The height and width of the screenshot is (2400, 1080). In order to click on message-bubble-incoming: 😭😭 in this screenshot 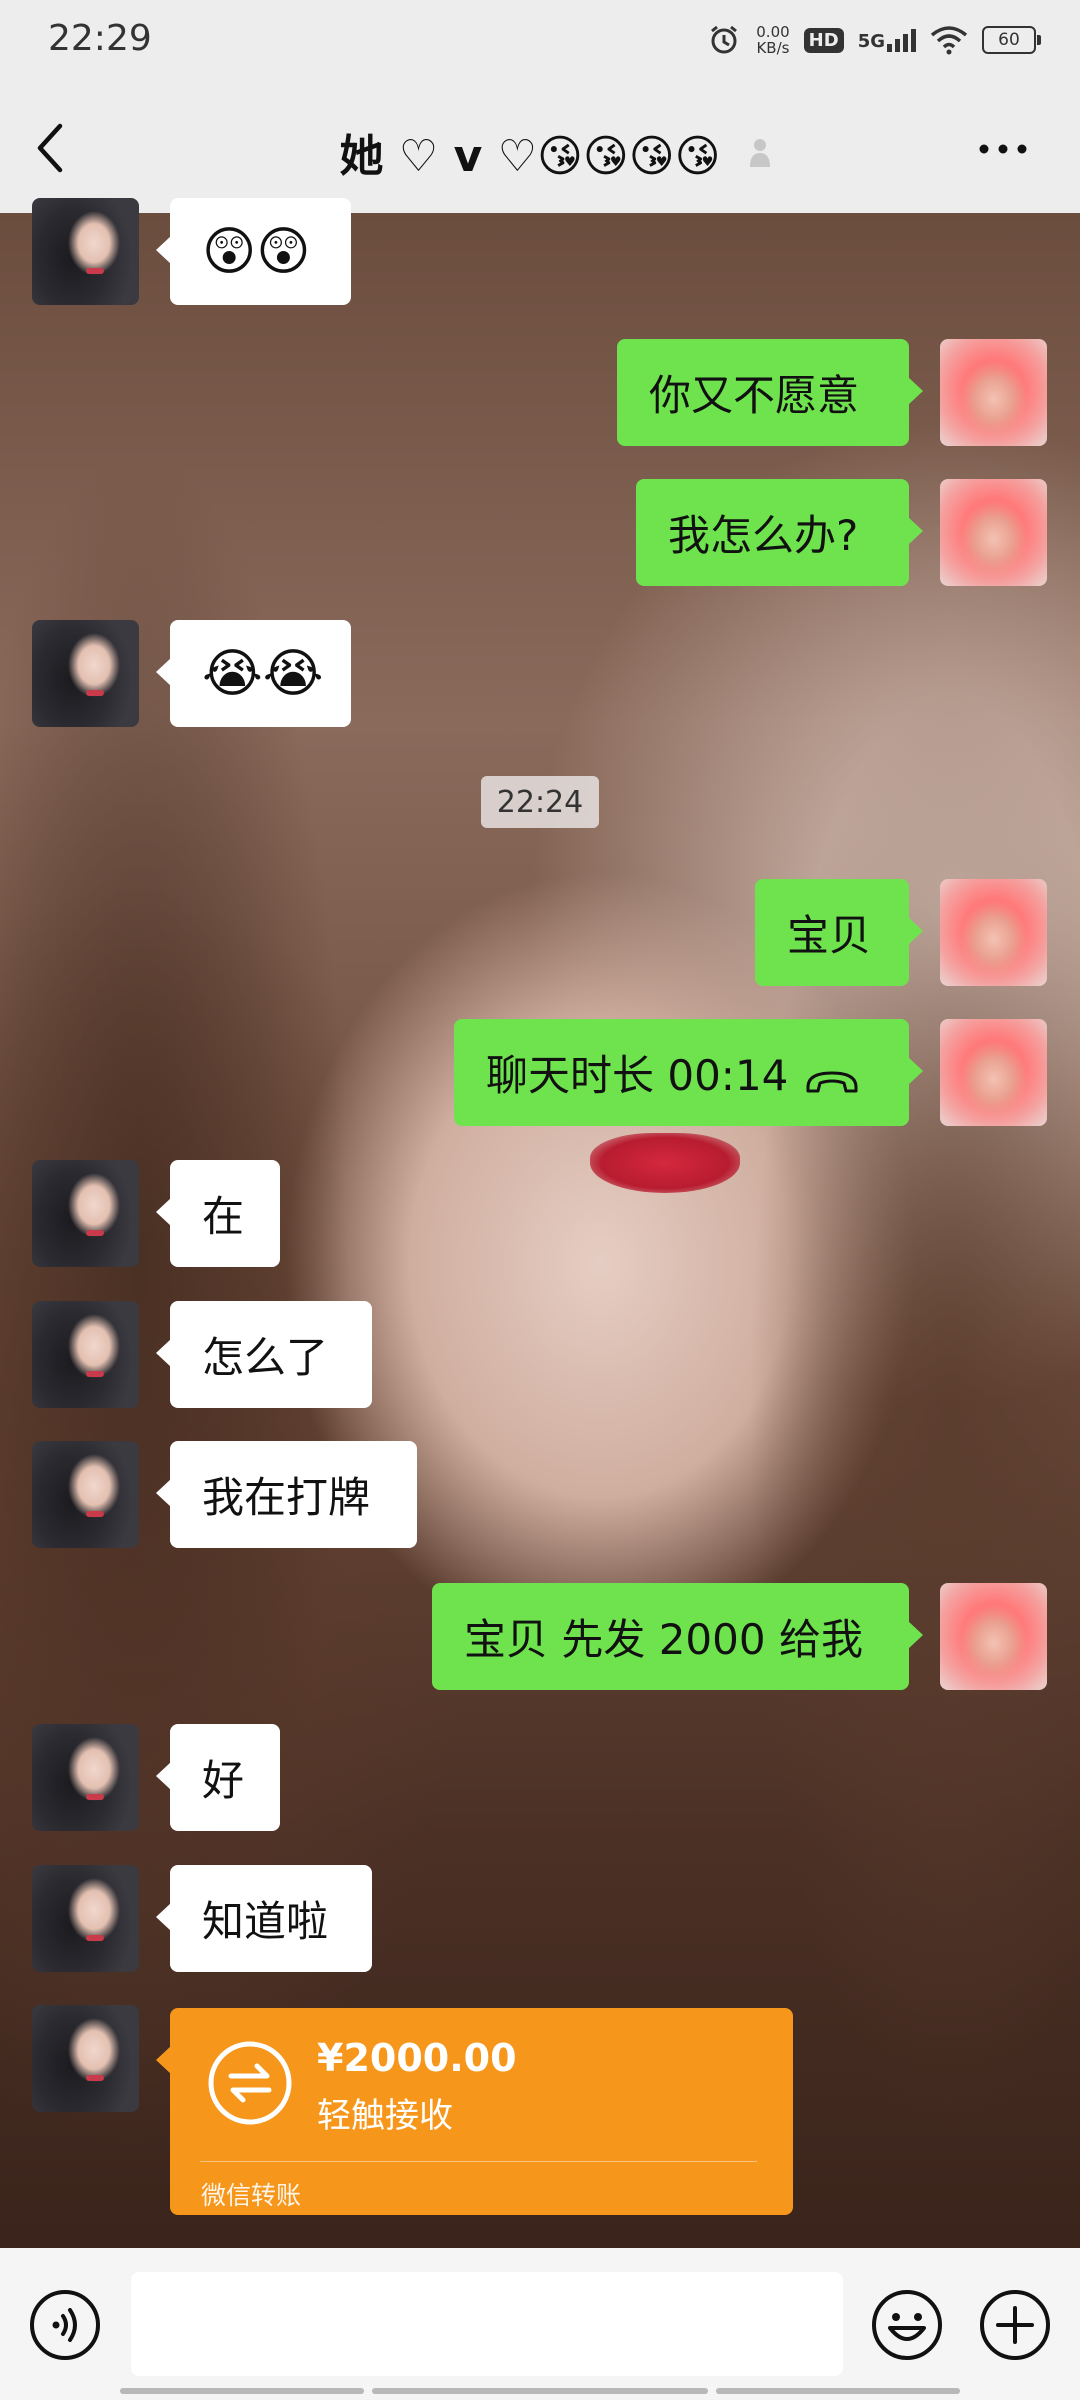, I will do `click(253, 673)`.